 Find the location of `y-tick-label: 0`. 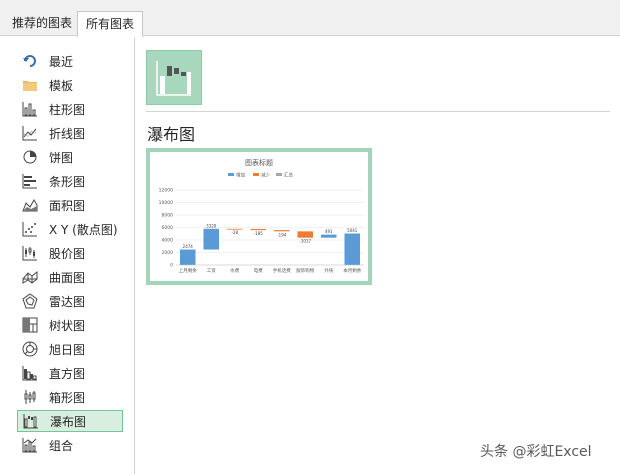

y-tick-label: 0 is located at coordinates (171, 266).